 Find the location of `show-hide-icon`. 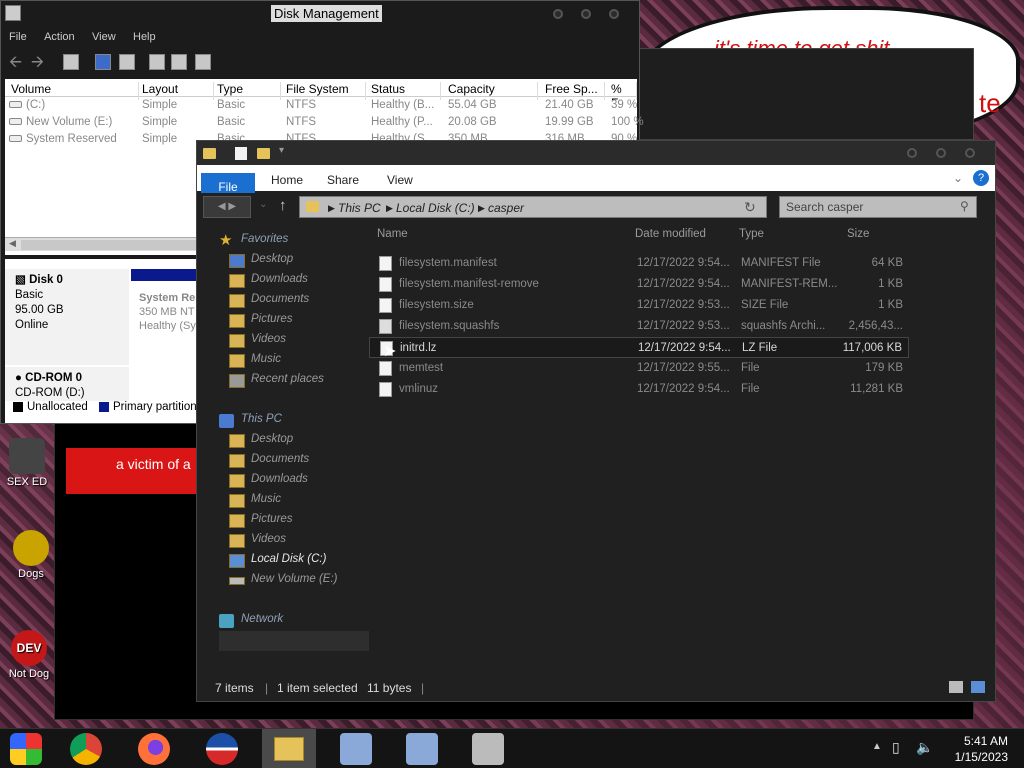

show-hide-icon is located at coordinates (127, 62).